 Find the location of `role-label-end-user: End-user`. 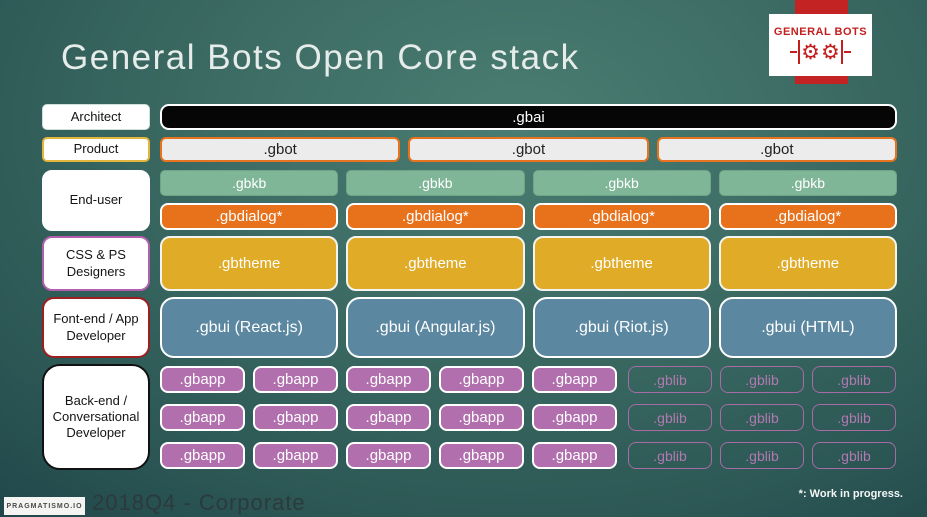

role-label-end-user: End-user is located at coordinates (96, 200).